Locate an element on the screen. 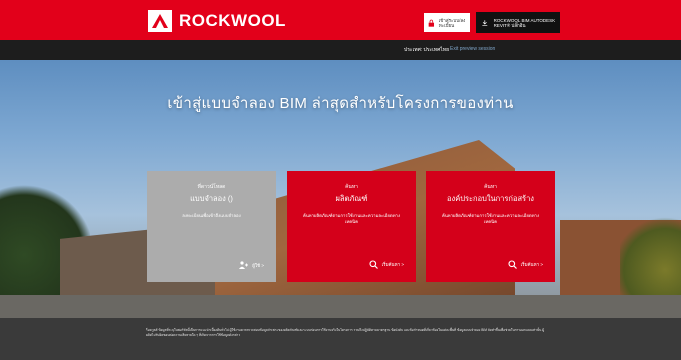 The image size is (681, 360). brand-name: ROCKWOOL is located at coordinates (232, 20).